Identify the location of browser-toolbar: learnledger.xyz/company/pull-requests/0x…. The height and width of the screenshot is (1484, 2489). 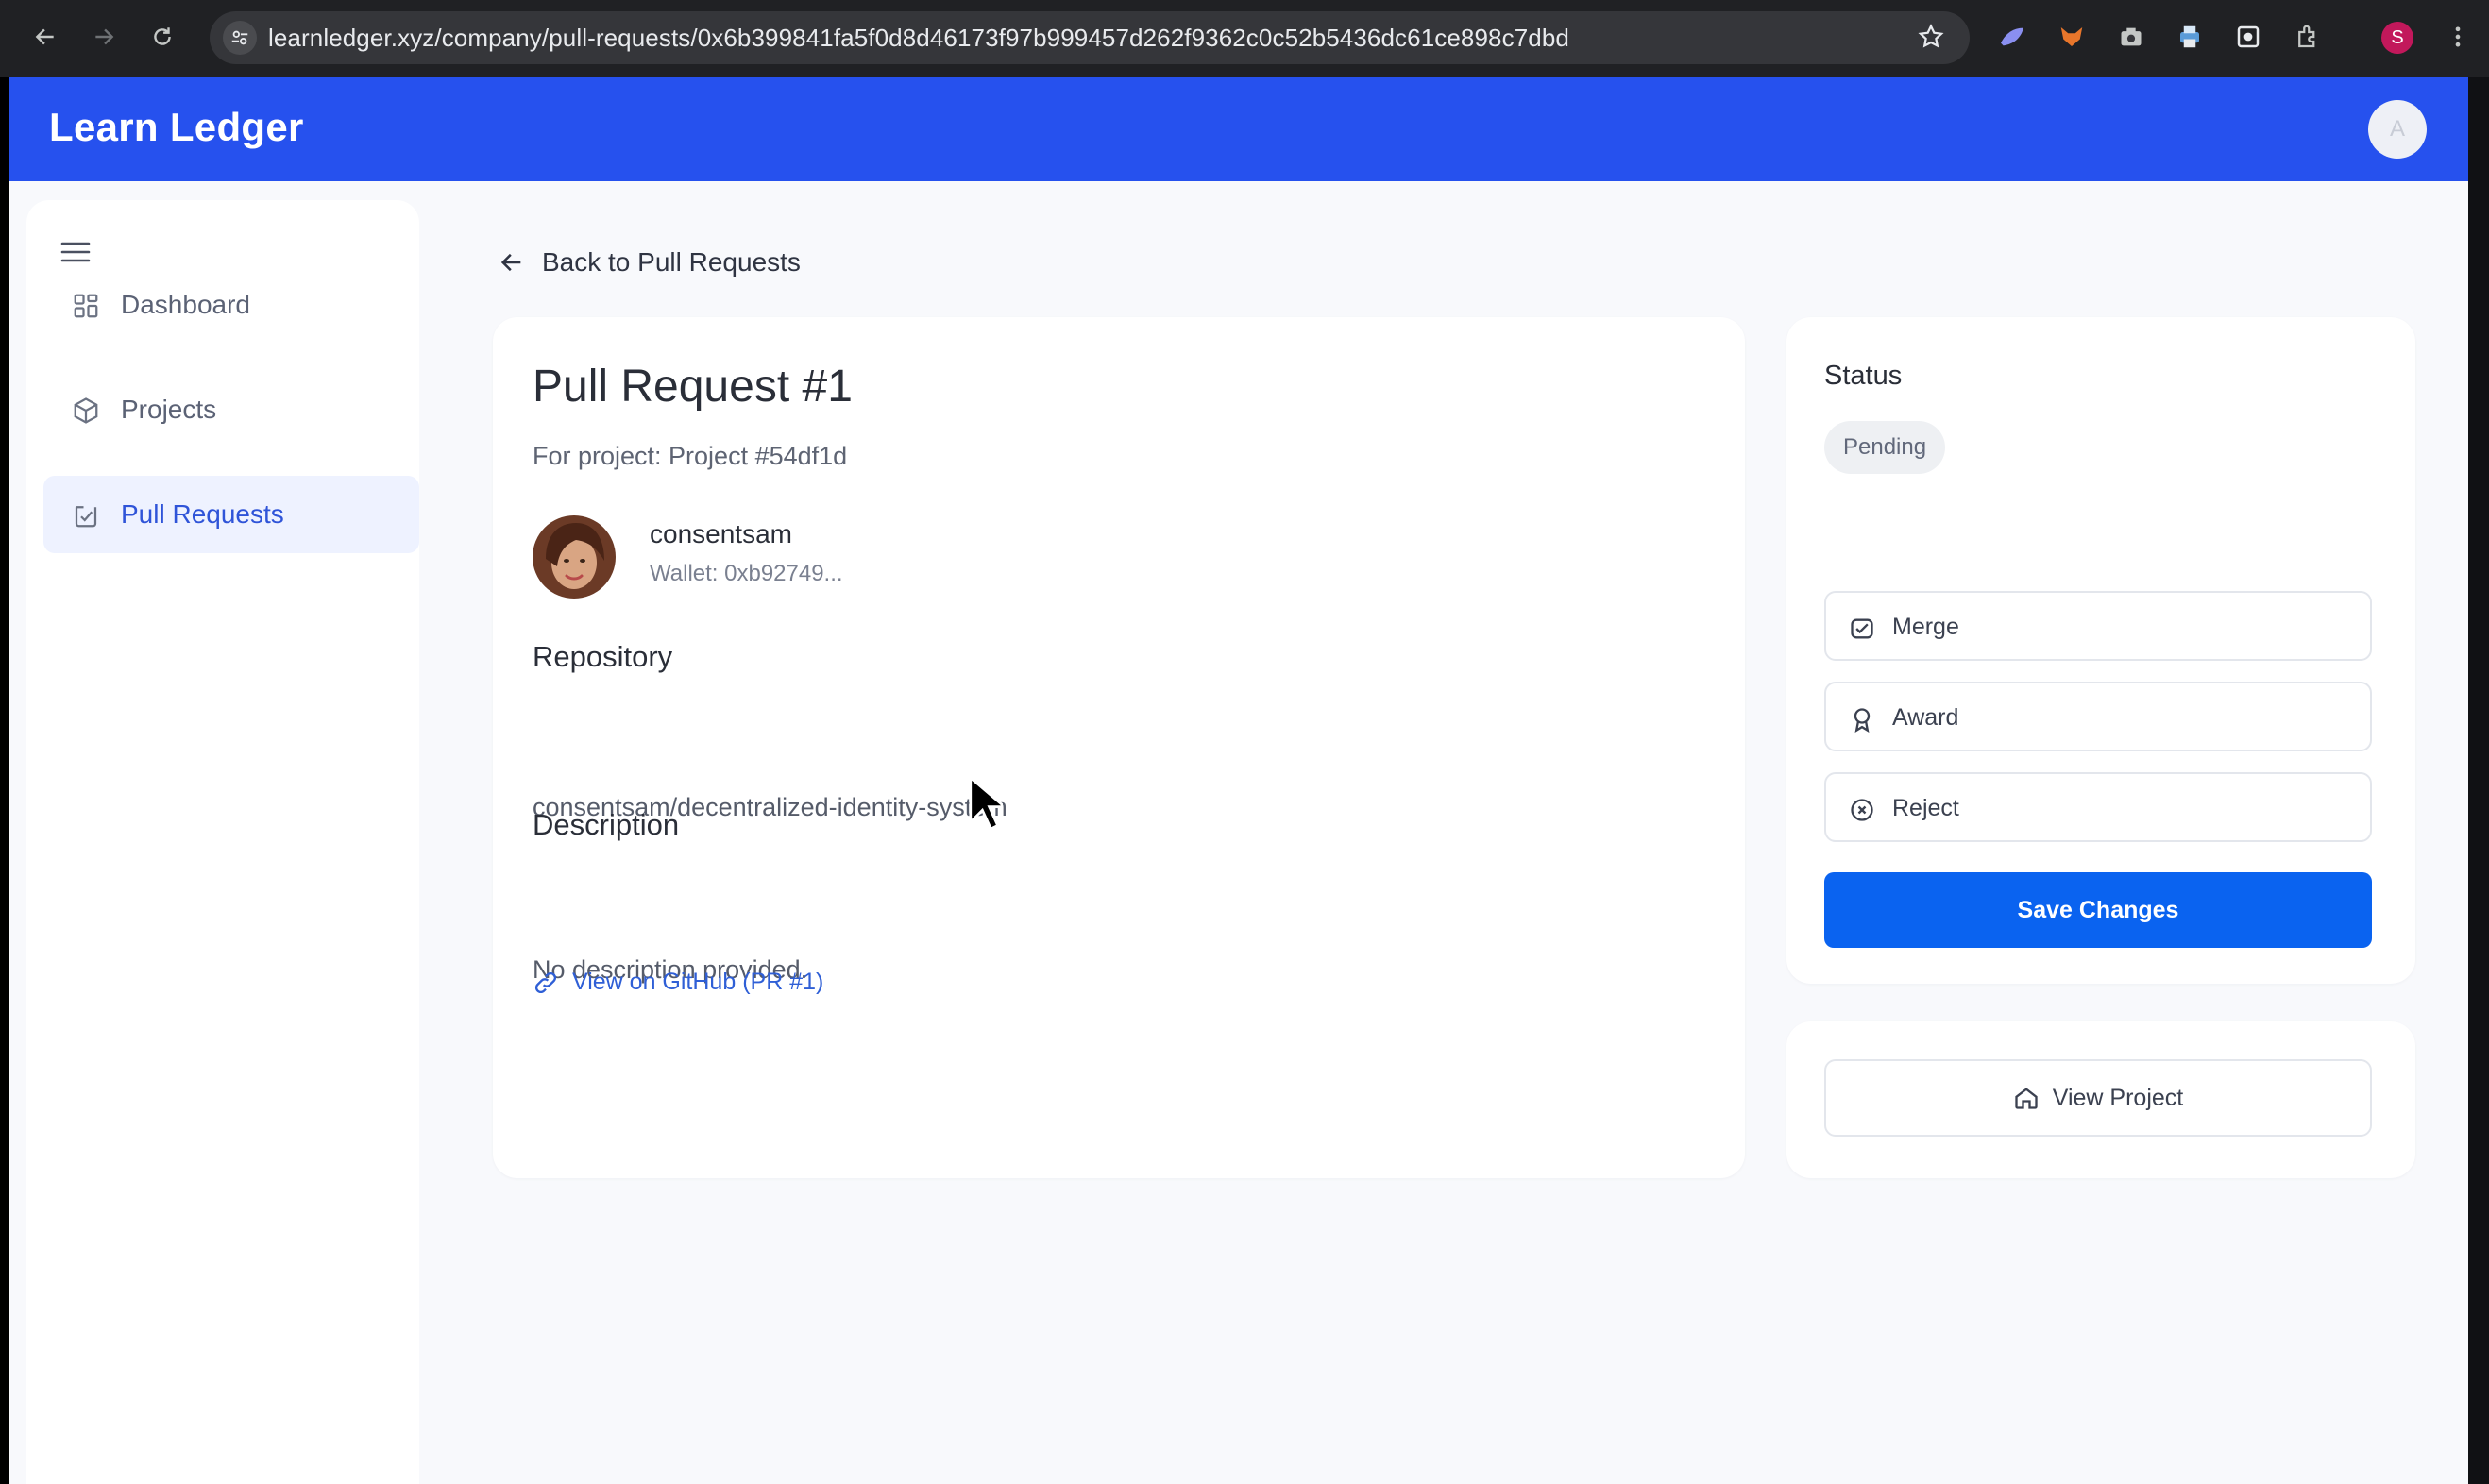
(1244, 38).